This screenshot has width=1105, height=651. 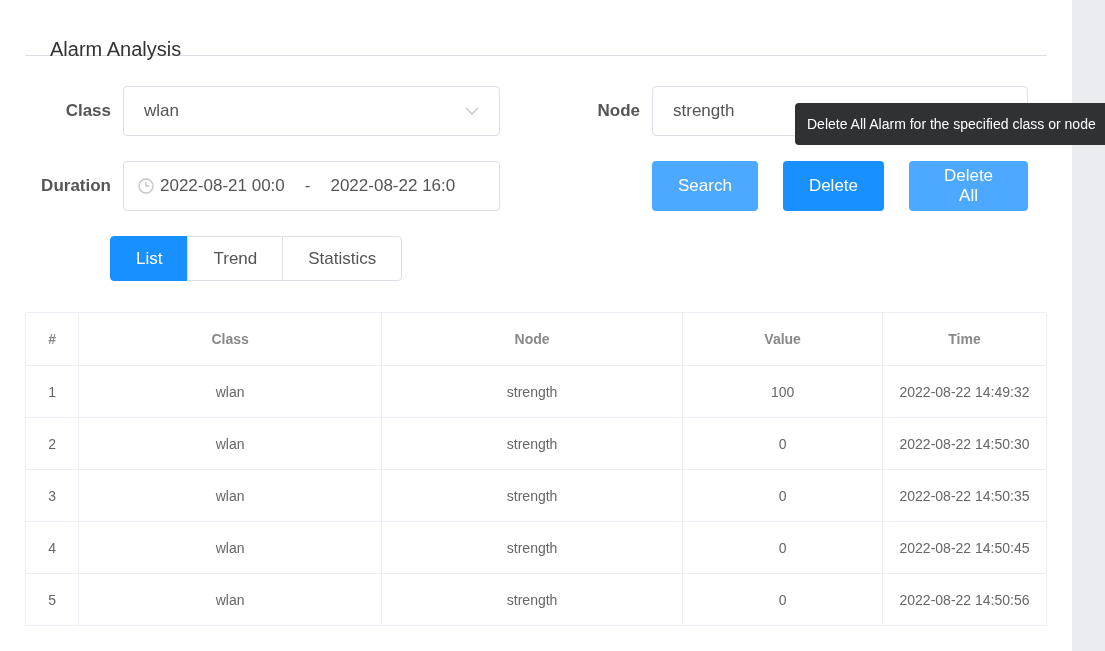 I want to click on column-header: Value, so click(x=782, y=339).